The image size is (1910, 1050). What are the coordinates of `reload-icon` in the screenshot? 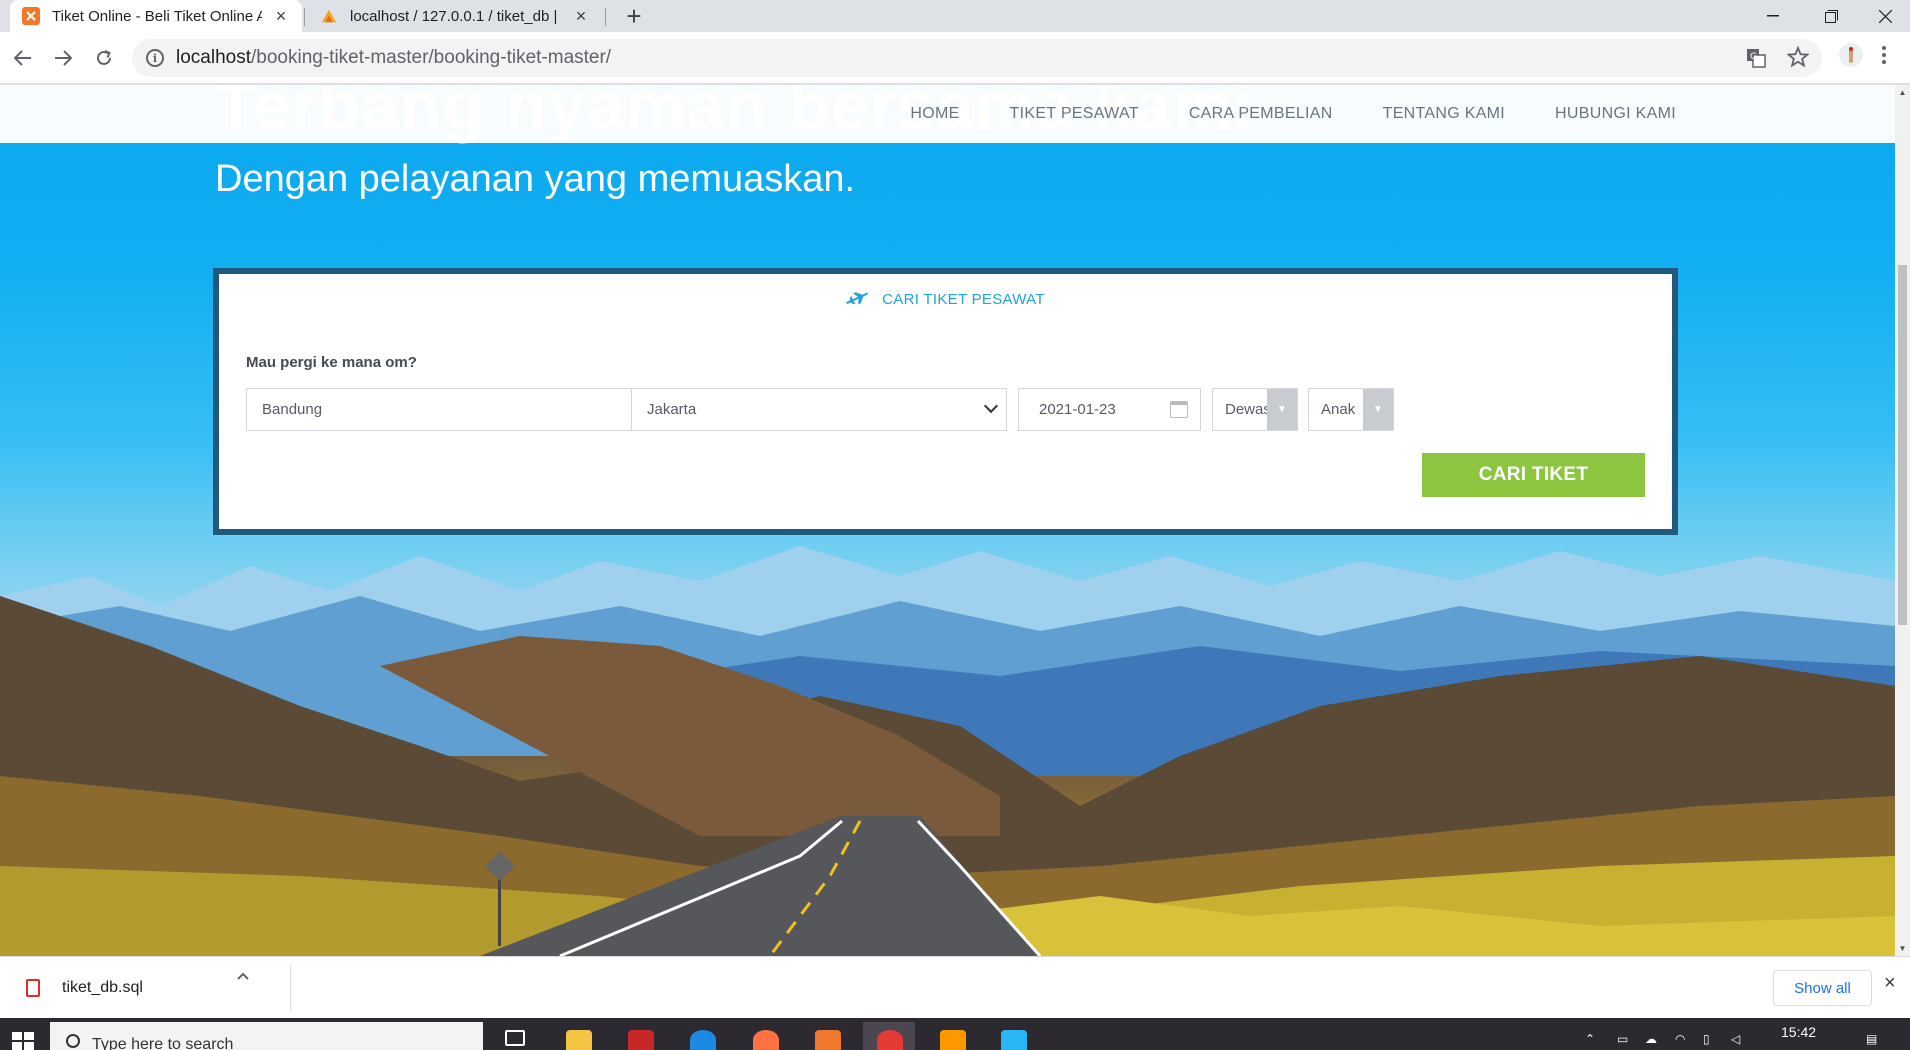 It's located at (104, 58).